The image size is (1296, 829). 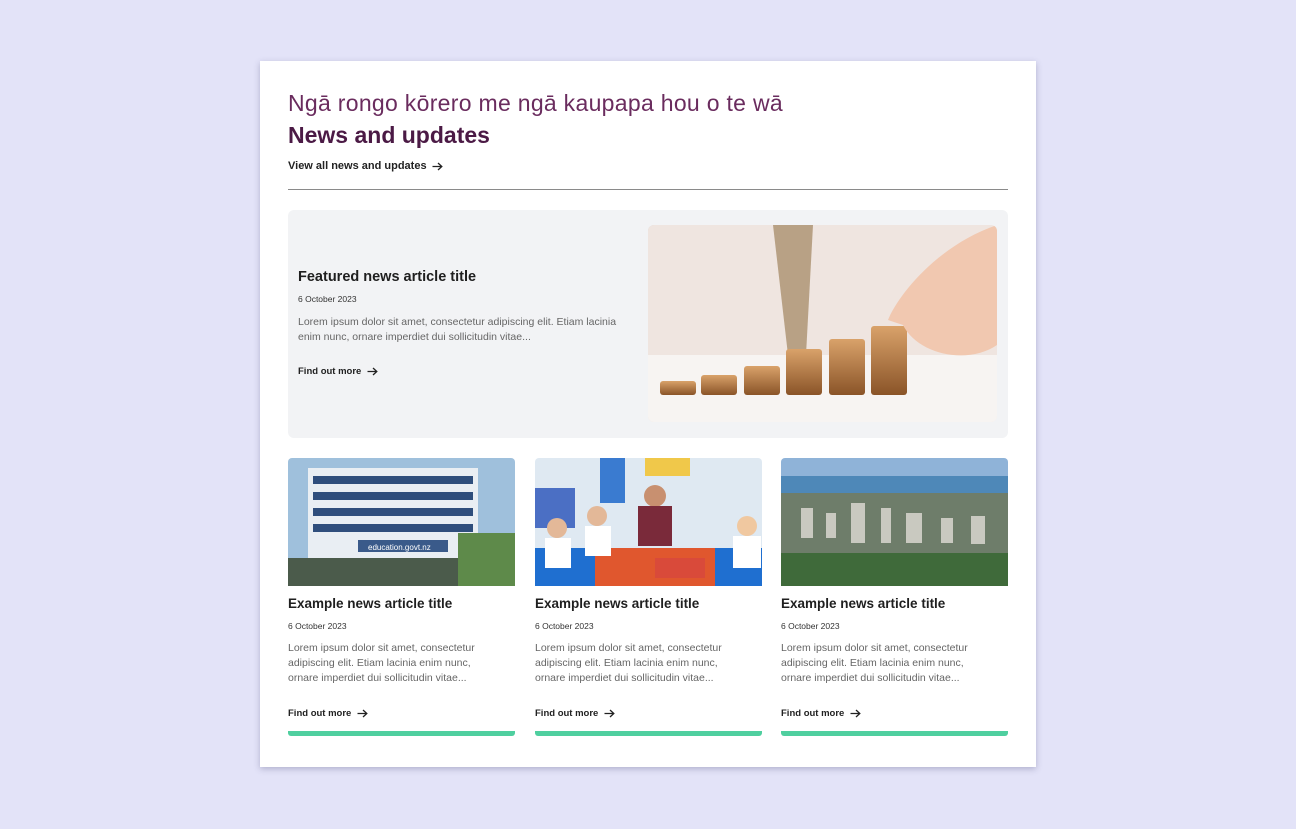 I want to click on news-card-image: education.govt.nz, so click(x=401, y=522).